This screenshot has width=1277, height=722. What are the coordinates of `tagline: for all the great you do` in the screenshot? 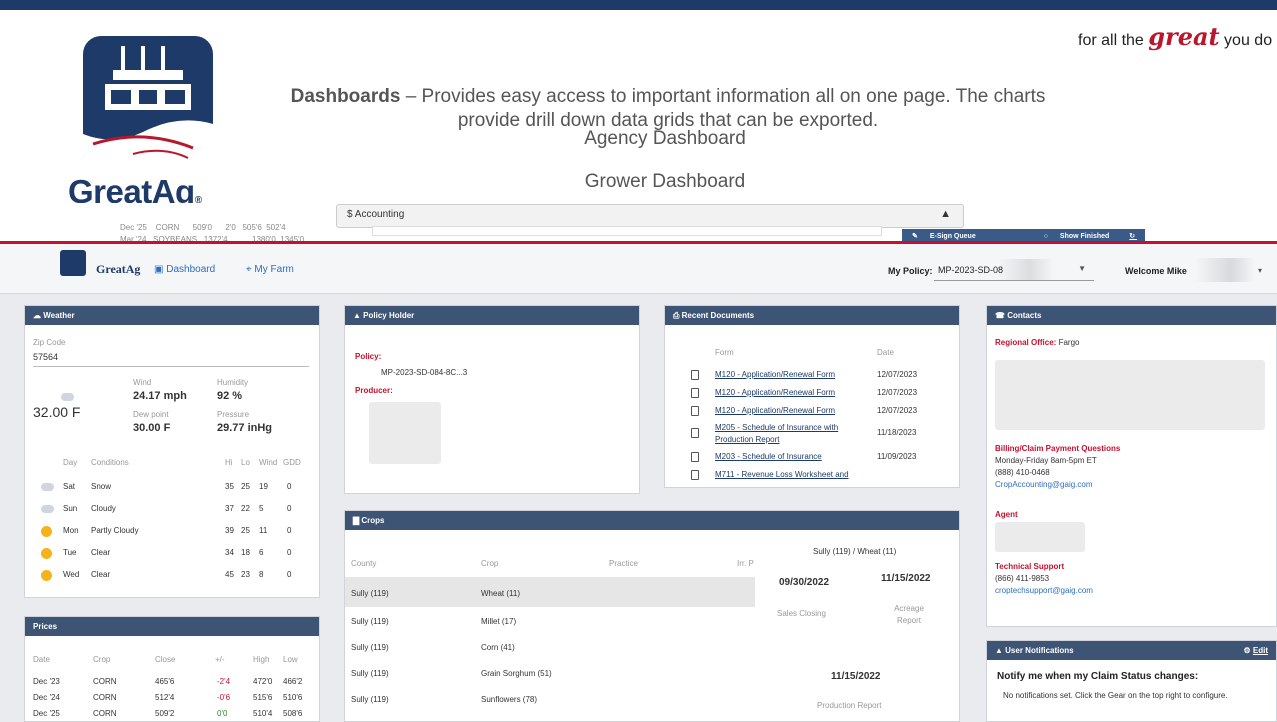 It's located at (1175, 36).